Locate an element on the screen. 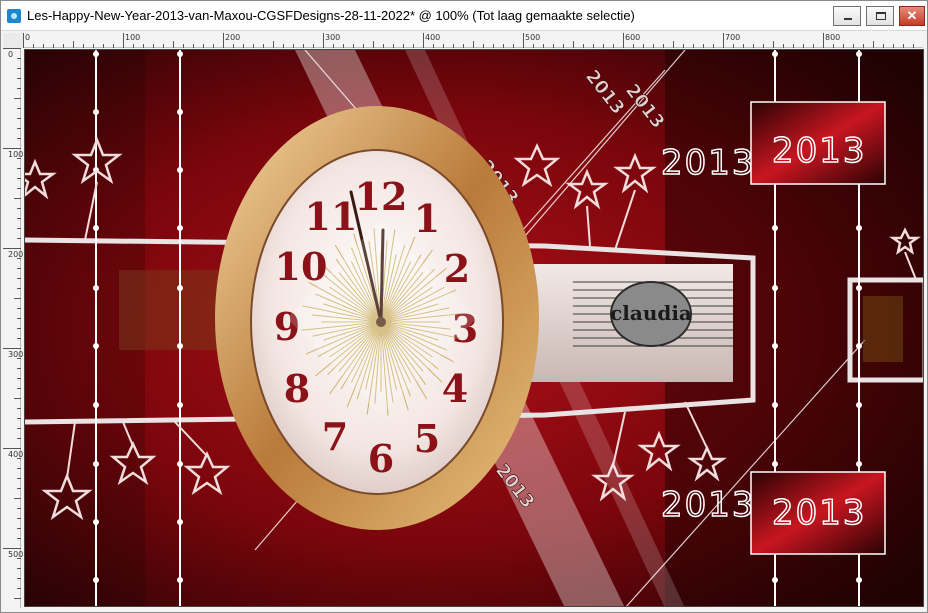 This screenshot has width=928, height=613. ruler-corner is located at coordinates (13, 40).